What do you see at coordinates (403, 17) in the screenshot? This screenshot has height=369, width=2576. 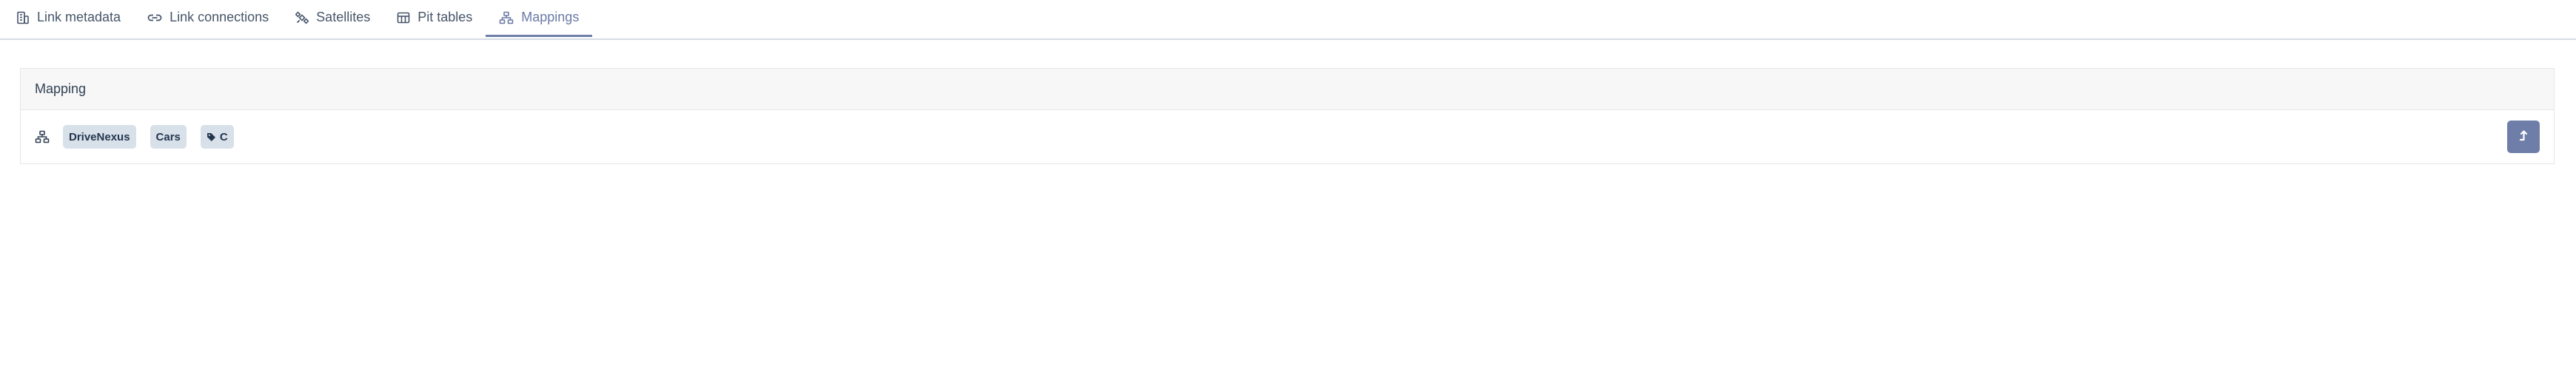 I see `table-icon` at bounding box center [403, 17].